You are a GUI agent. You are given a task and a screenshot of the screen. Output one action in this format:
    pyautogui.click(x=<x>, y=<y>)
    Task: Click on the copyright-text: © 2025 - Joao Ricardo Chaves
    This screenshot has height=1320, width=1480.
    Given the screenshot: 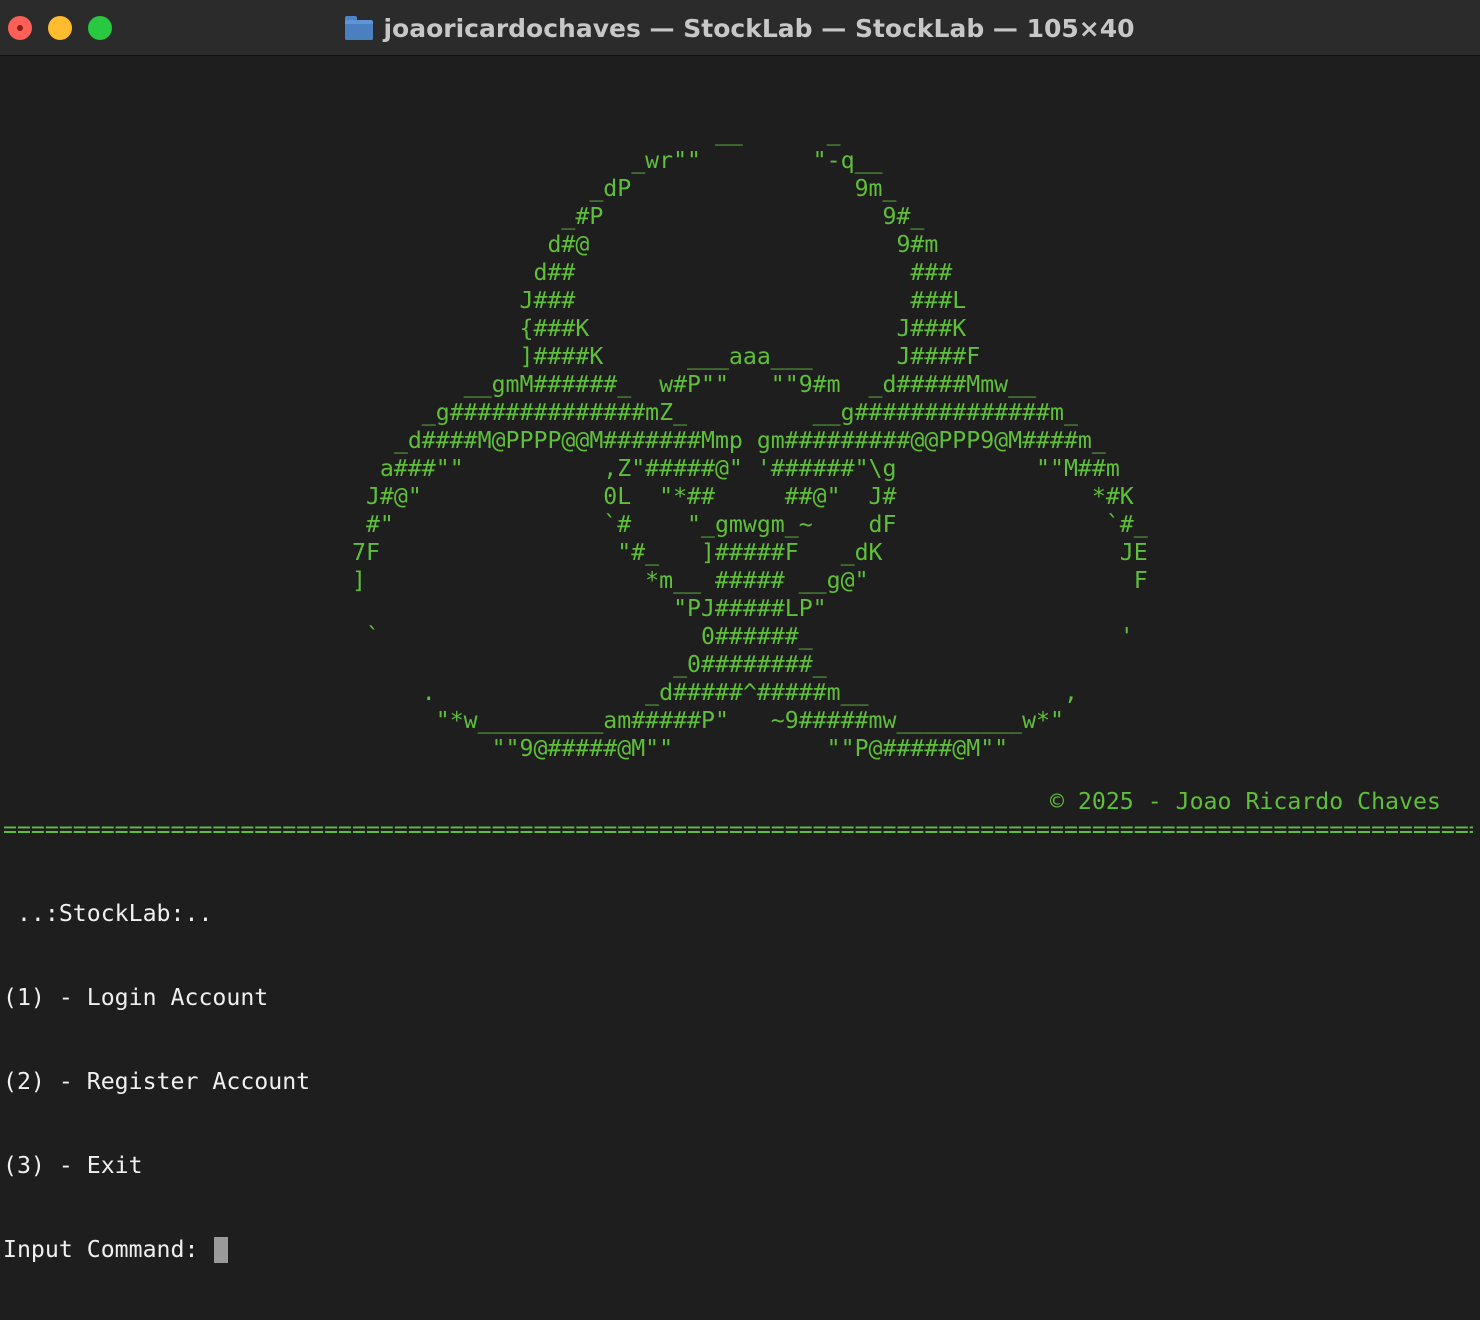 What is the action you would take?
    pyautogui.click(x=1245, y=801)
    